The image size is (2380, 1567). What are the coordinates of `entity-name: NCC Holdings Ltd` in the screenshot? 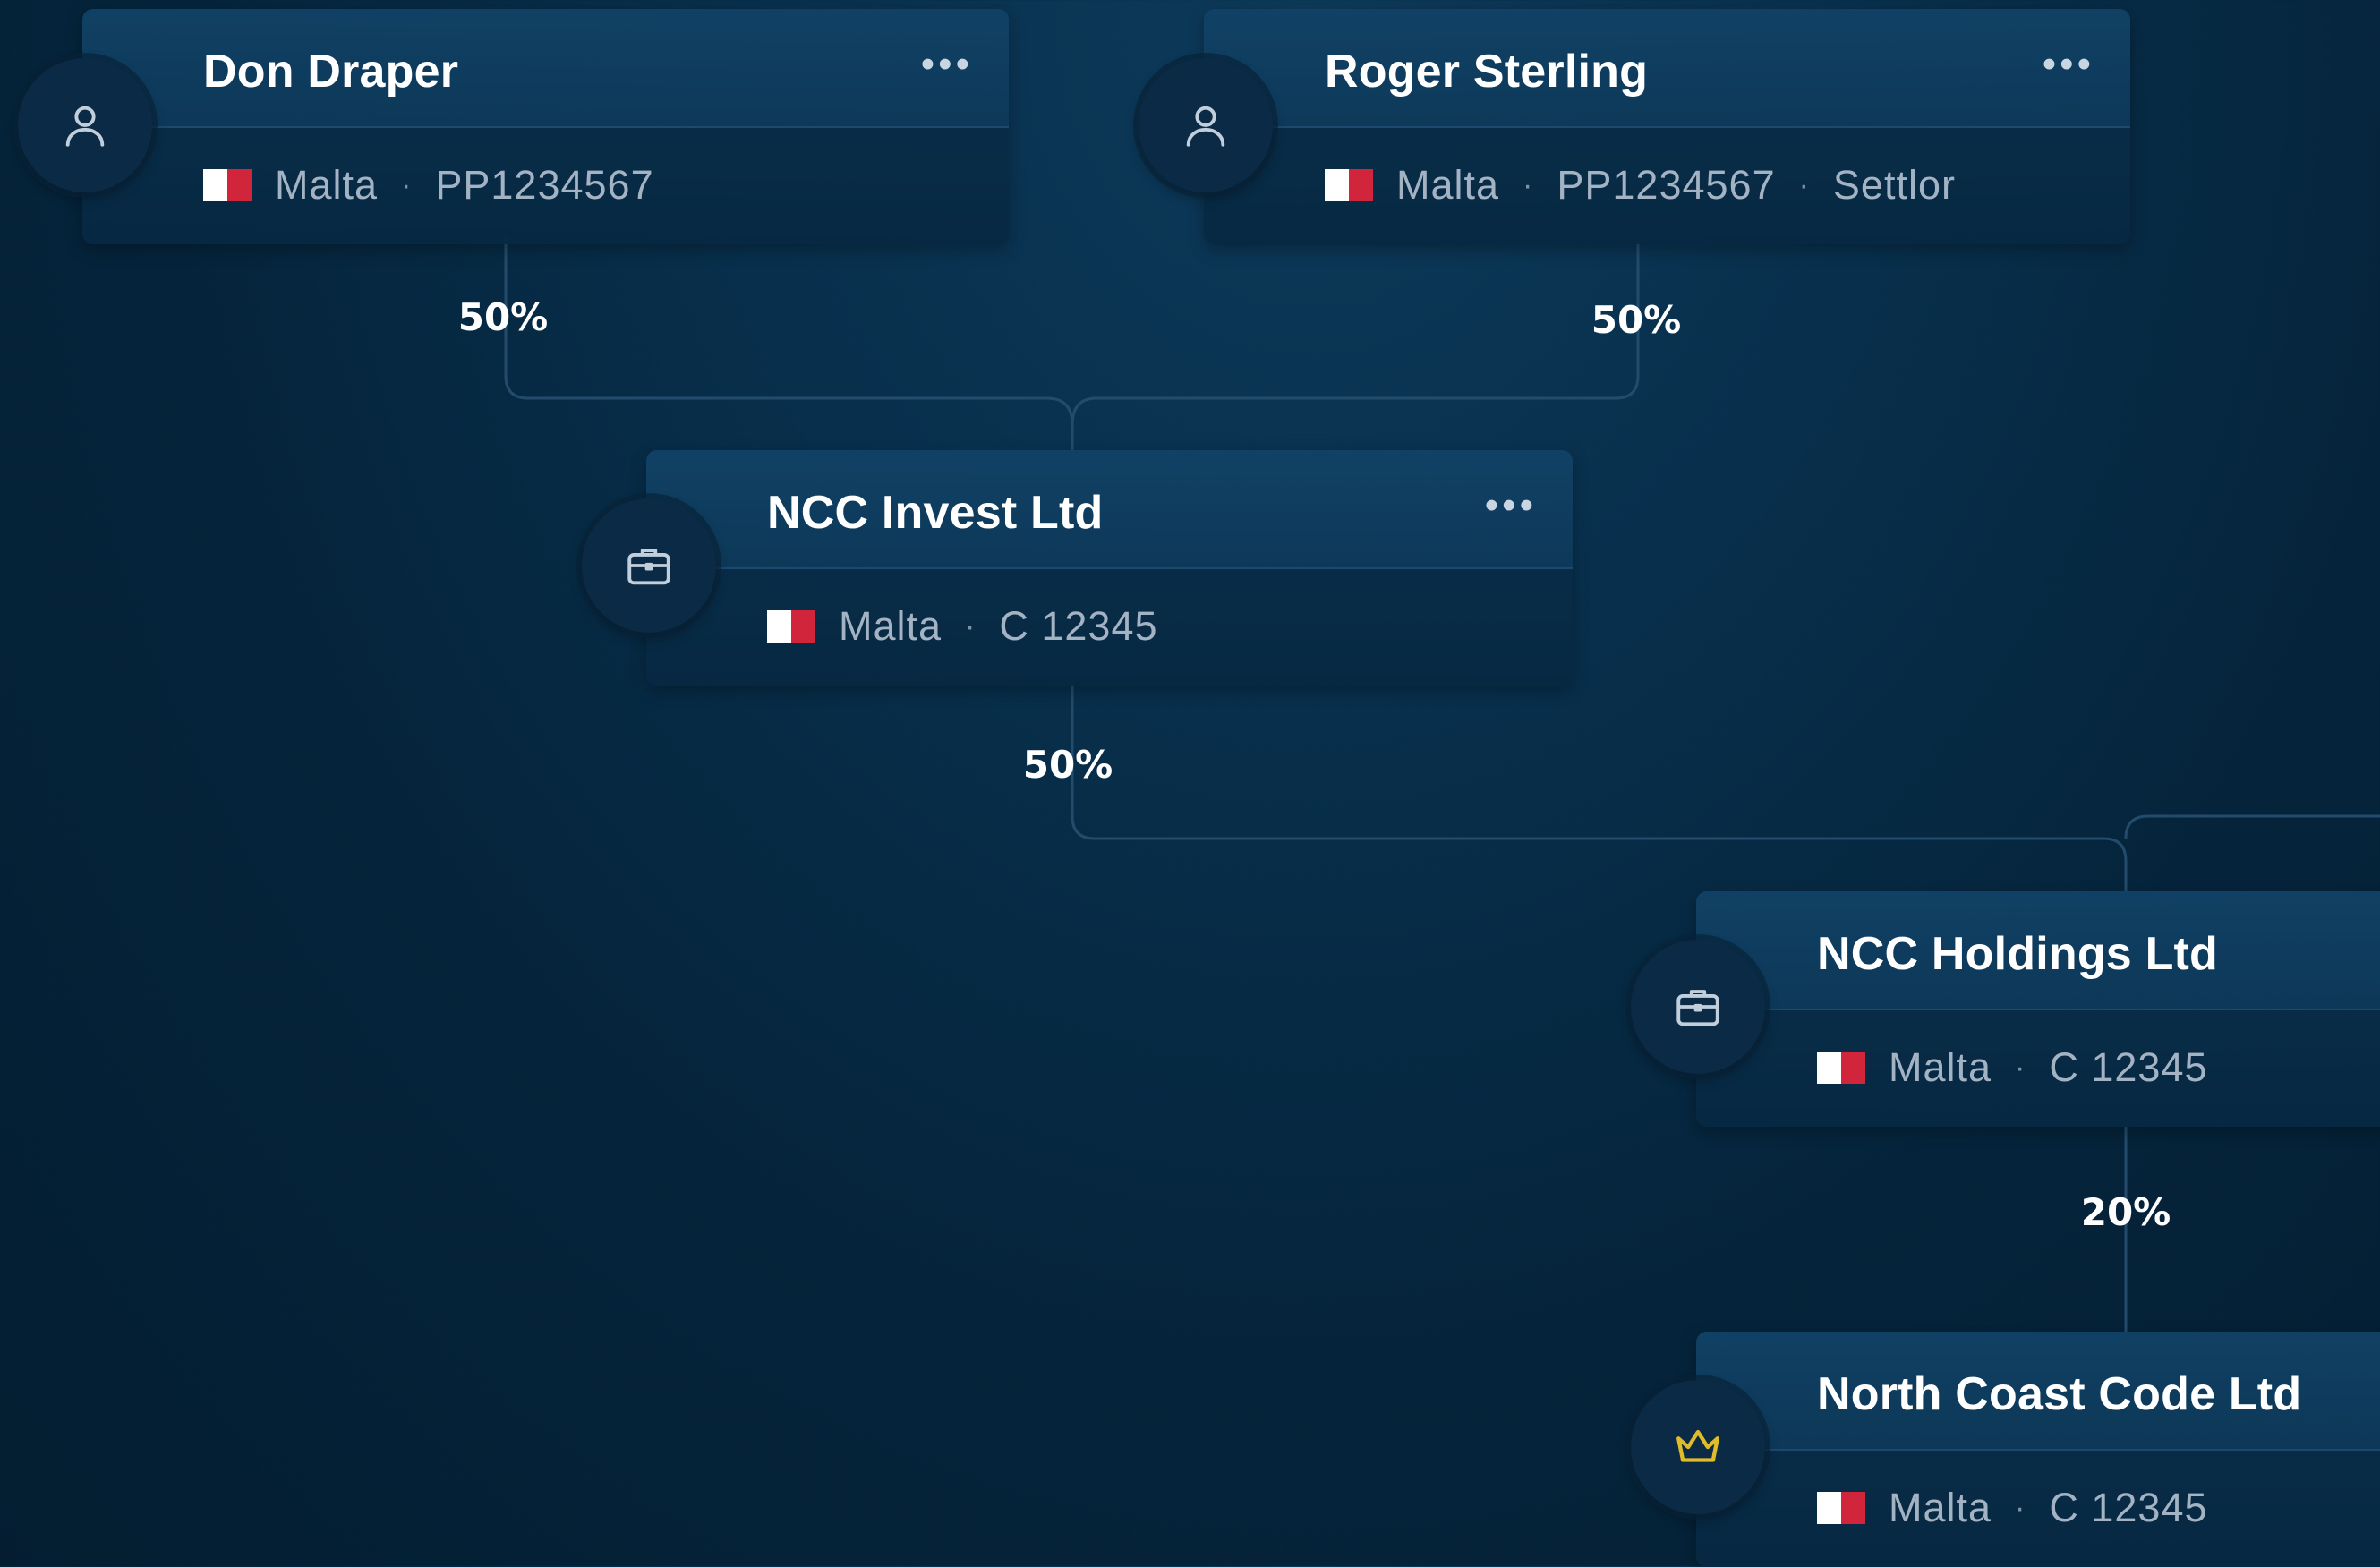 It's located at (2018, 954).